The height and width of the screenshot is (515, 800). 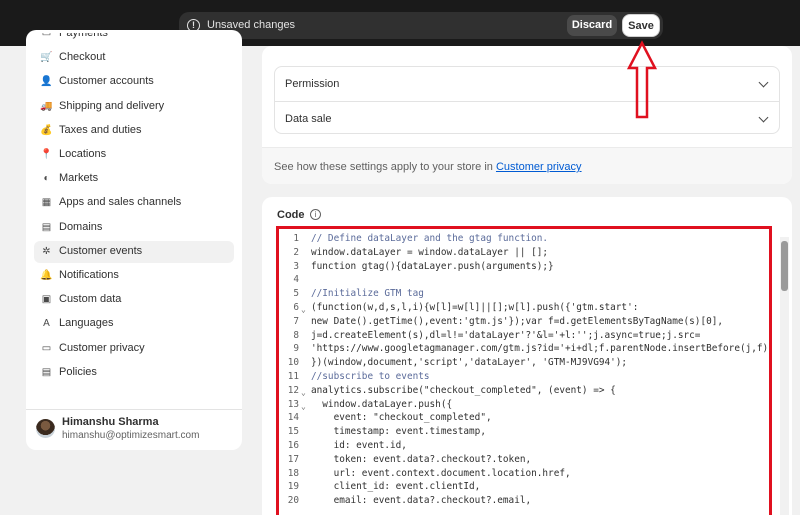 What do you see at coordinates (524, 418) in the screenshot?
I see `code-line: 14 event: "checkout_completed",` at bounding box center [524, 418].